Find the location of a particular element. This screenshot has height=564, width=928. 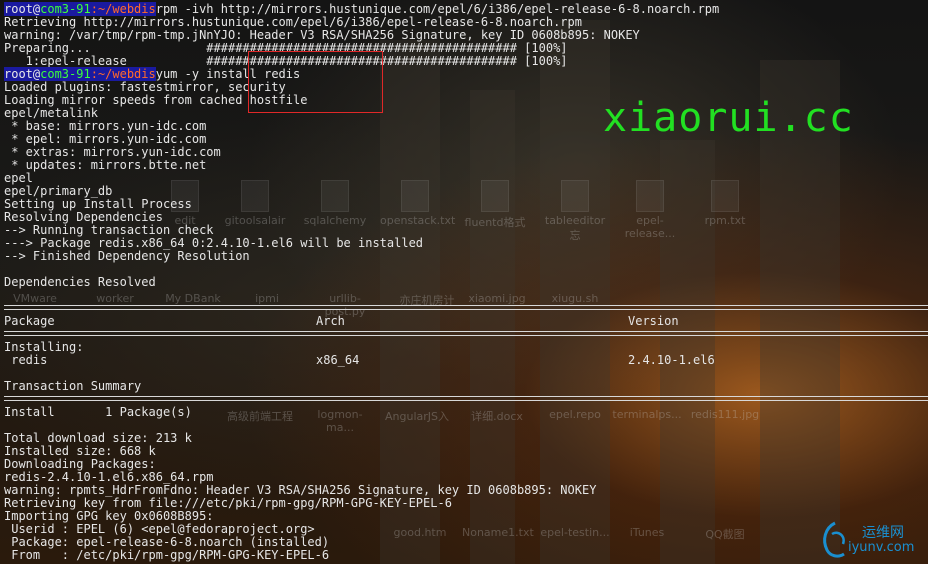

table-row-package: redis is located at coordinates (26, 360).